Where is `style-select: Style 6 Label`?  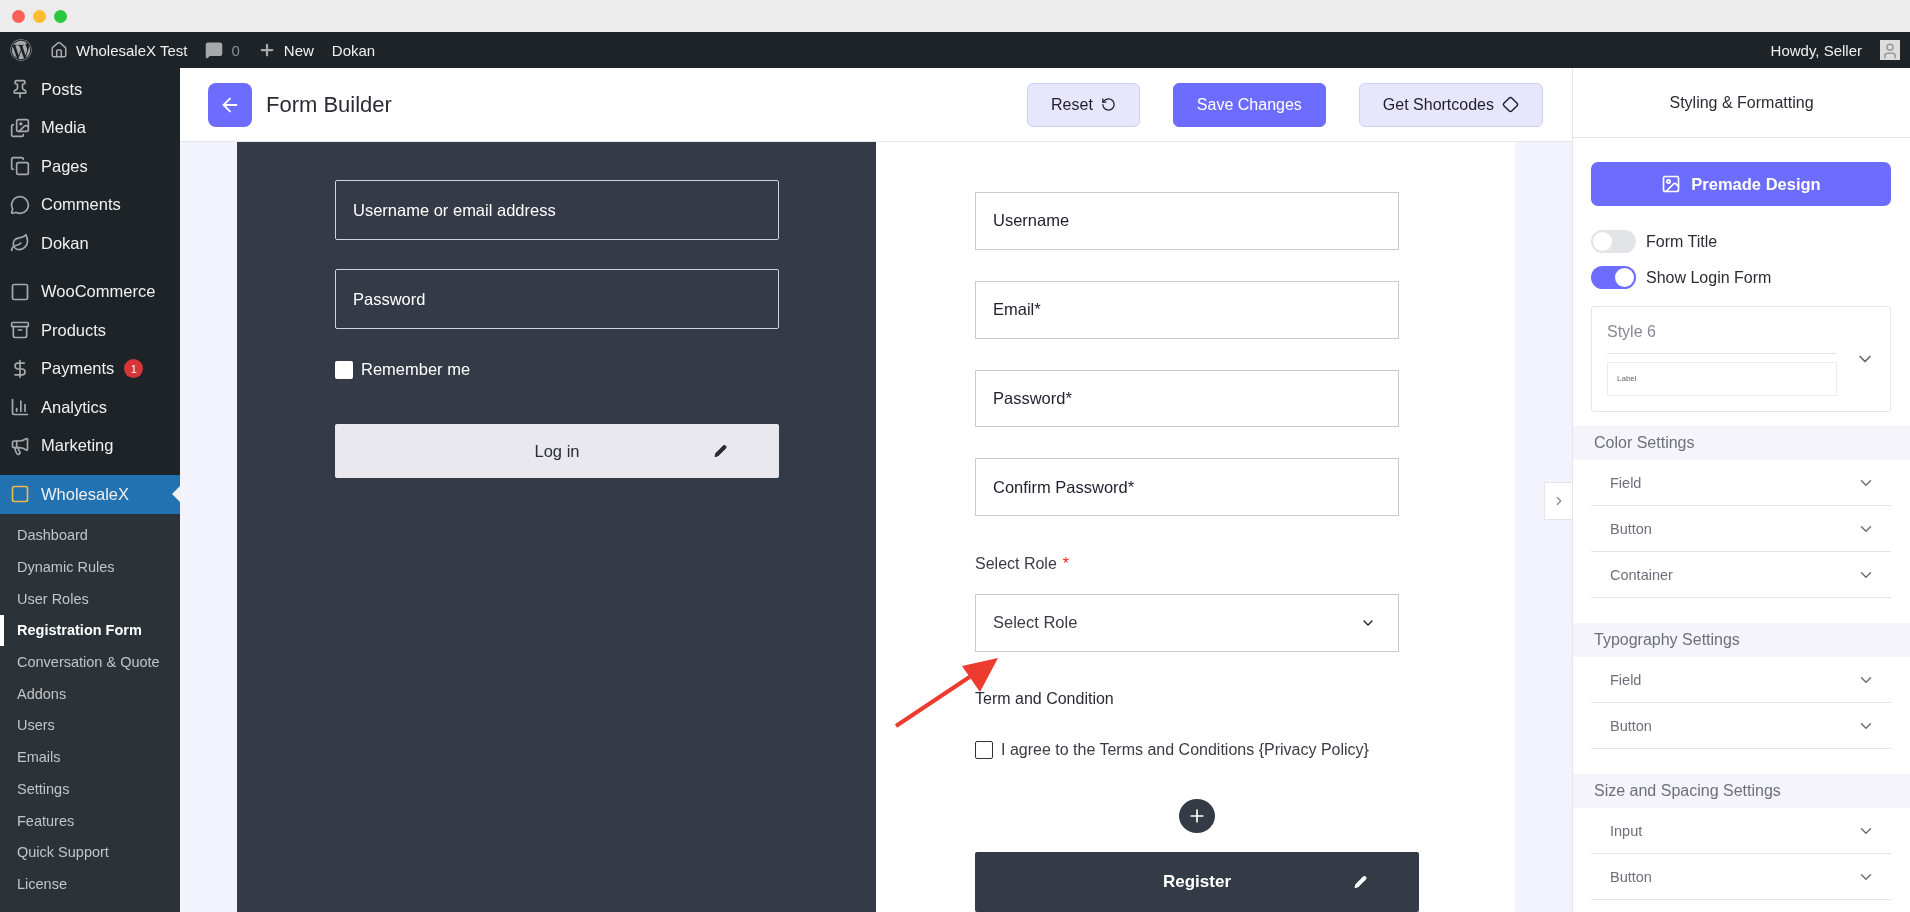 style-select: Style 6 Label is located at coordinates (1741, 359).